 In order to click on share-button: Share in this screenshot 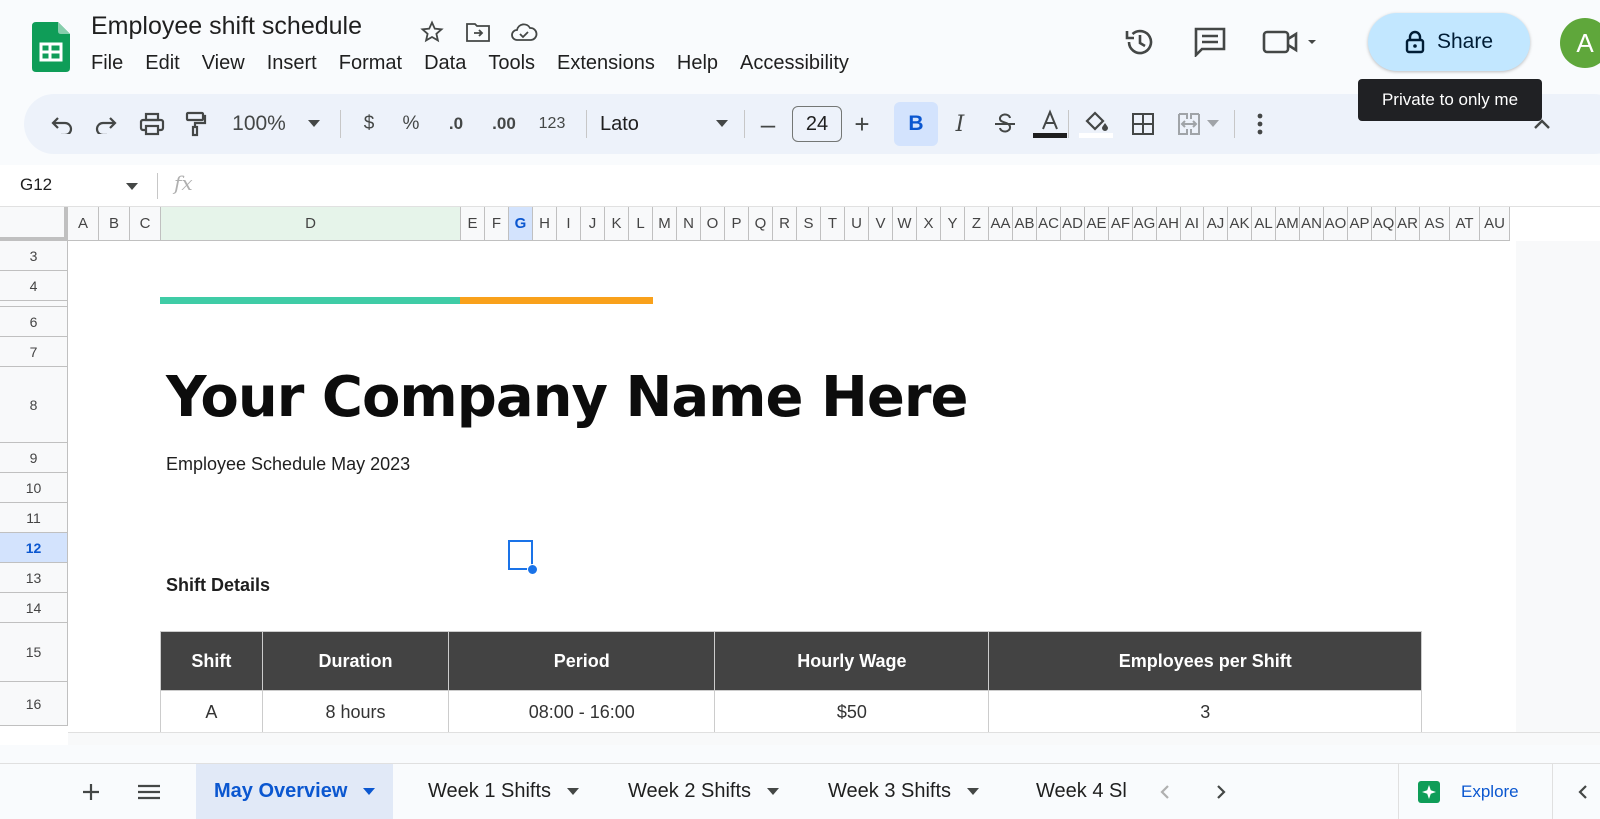, I will do `click(1449, 42)`.